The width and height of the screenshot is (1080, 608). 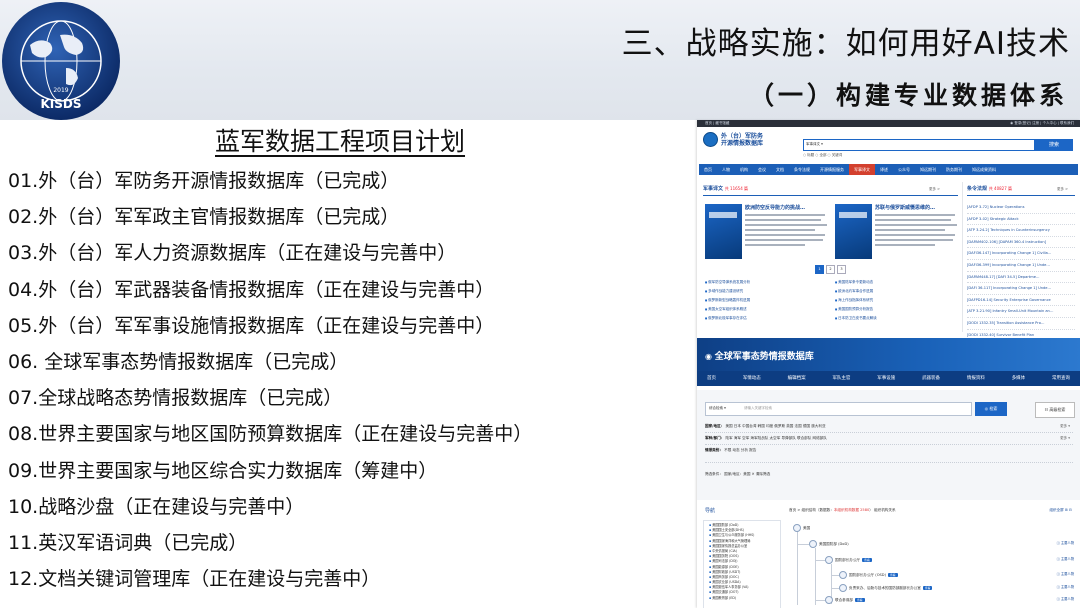 What do you see at coordinates (886, 378) in the screenshot?
I see `nav-item: 军事设施` at bounding box center [886, 378].